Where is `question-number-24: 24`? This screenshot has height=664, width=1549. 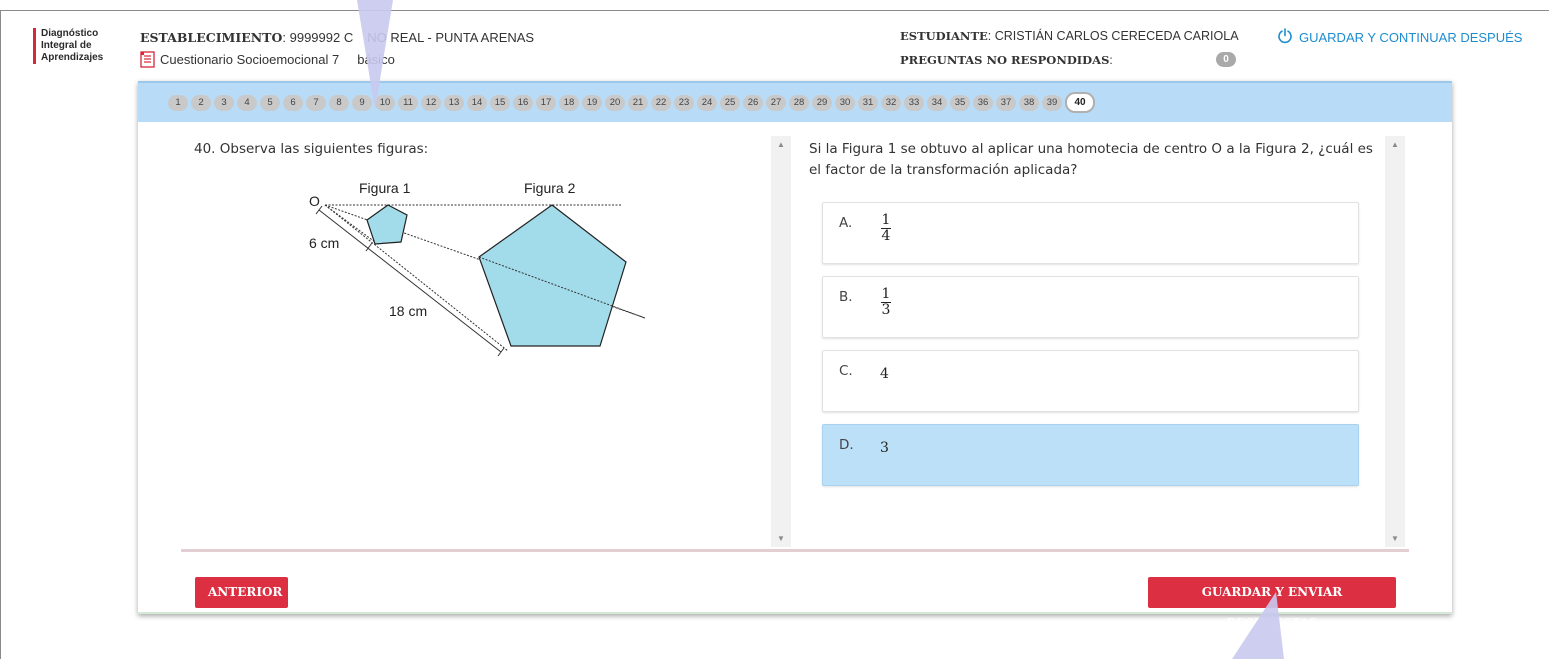 question-number-24: 24 is located at coordinates (707, 102).